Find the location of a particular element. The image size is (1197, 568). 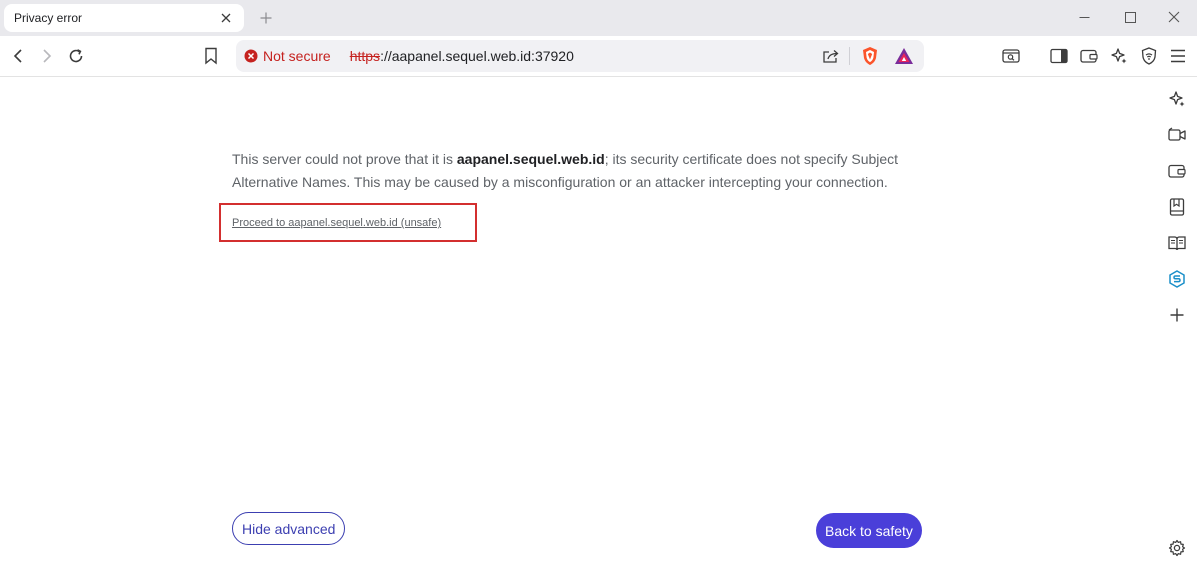

bookmark-icon is located at coordinates (211, 56).